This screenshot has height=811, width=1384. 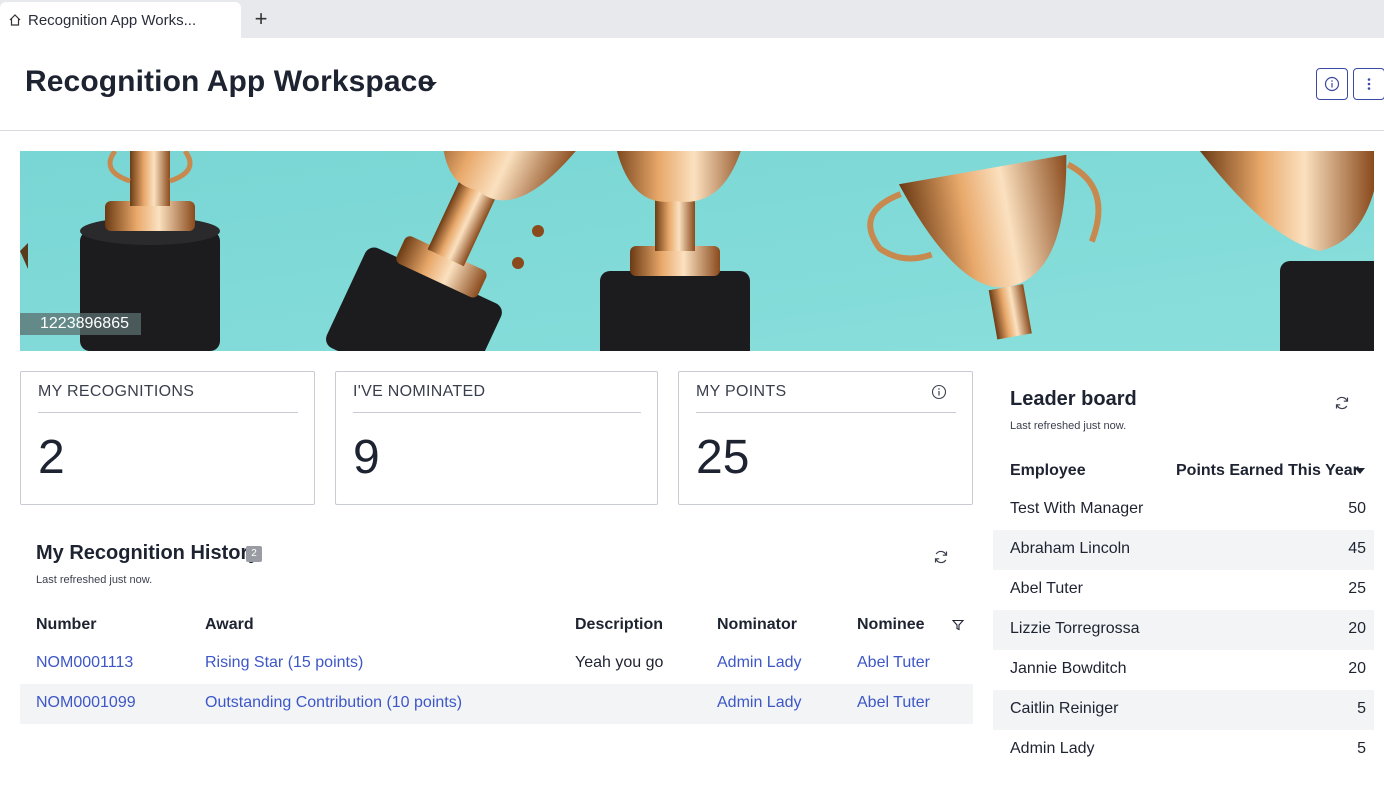 I want to click on info-button, so click(x=1332, y=84).